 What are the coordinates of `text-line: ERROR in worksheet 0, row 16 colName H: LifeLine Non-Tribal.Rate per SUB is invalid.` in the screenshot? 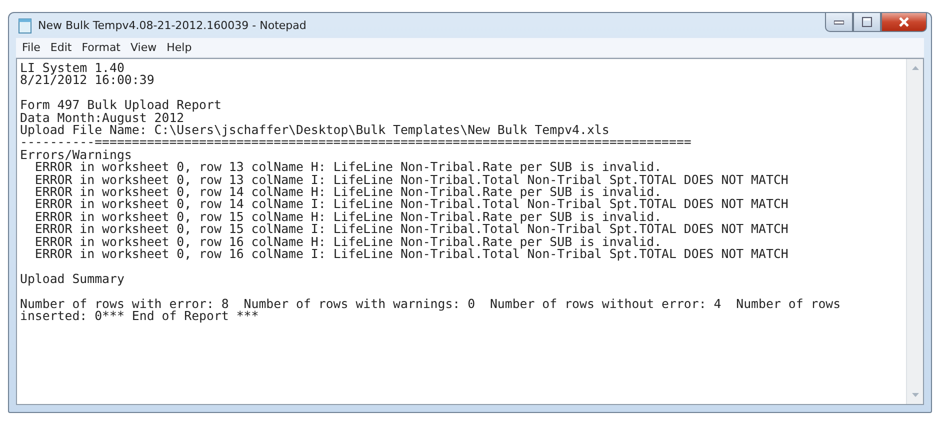 It's located at (348, 242).